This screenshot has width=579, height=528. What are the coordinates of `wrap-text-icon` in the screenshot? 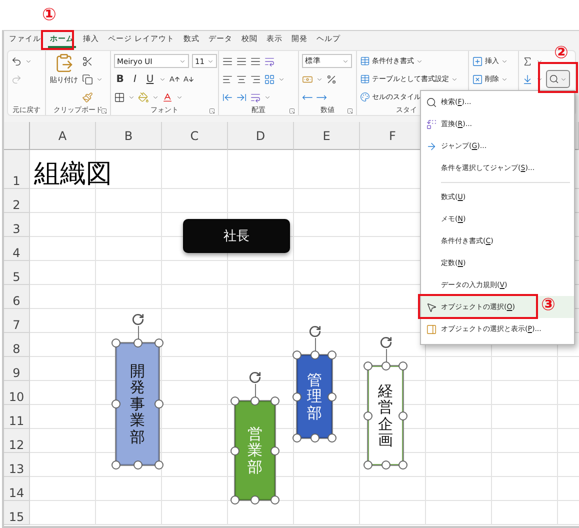 It's located at (269, 61).